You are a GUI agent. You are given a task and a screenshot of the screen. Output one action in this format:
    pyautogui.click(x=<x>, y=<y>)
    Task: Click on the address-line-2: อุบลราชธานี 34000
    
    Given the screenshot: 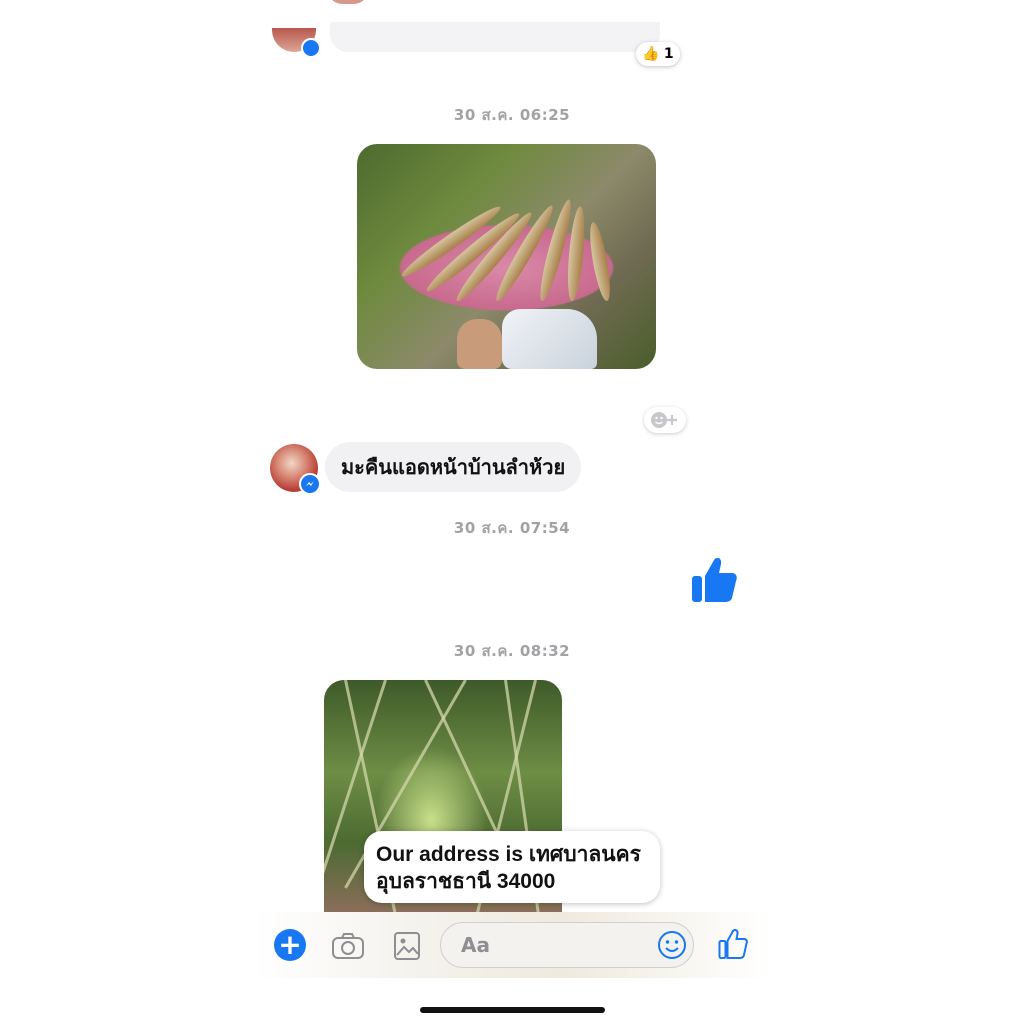 What is the action you would take?
    pyautogui.click(x=466, y=881)
    